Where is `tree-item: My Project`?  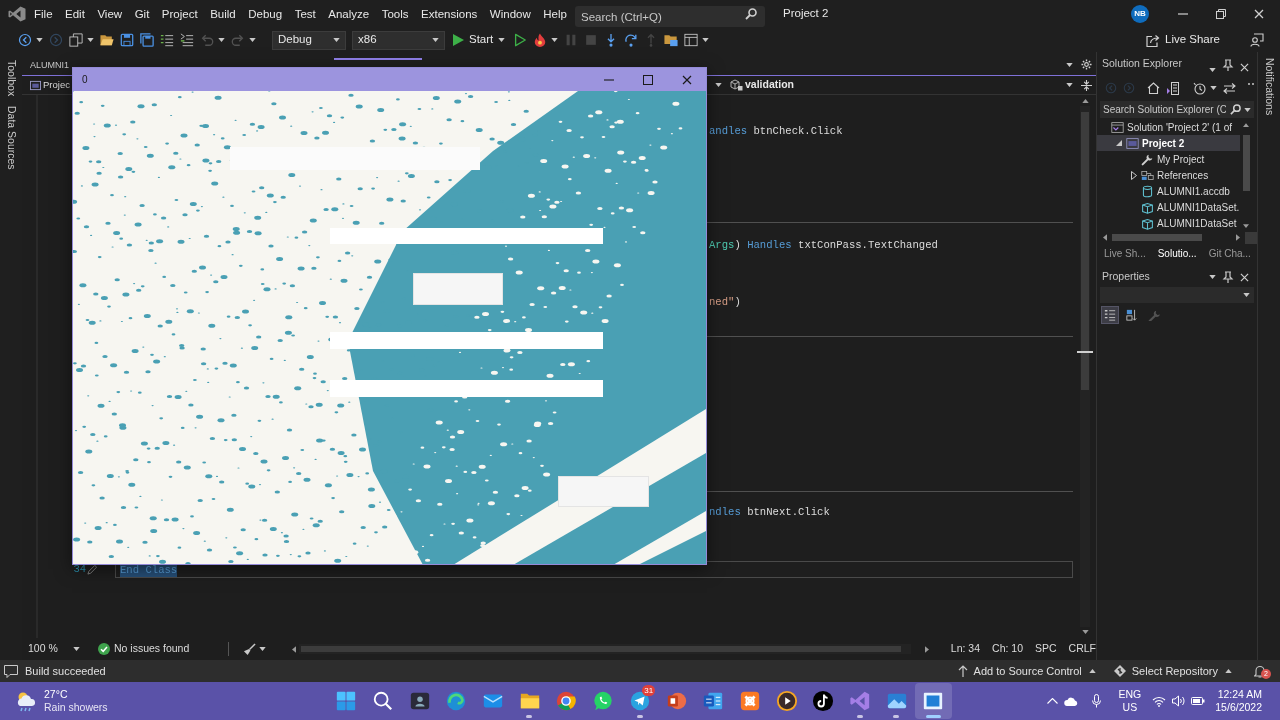
tree-item: My Project is located at coordinates (1168, 159).